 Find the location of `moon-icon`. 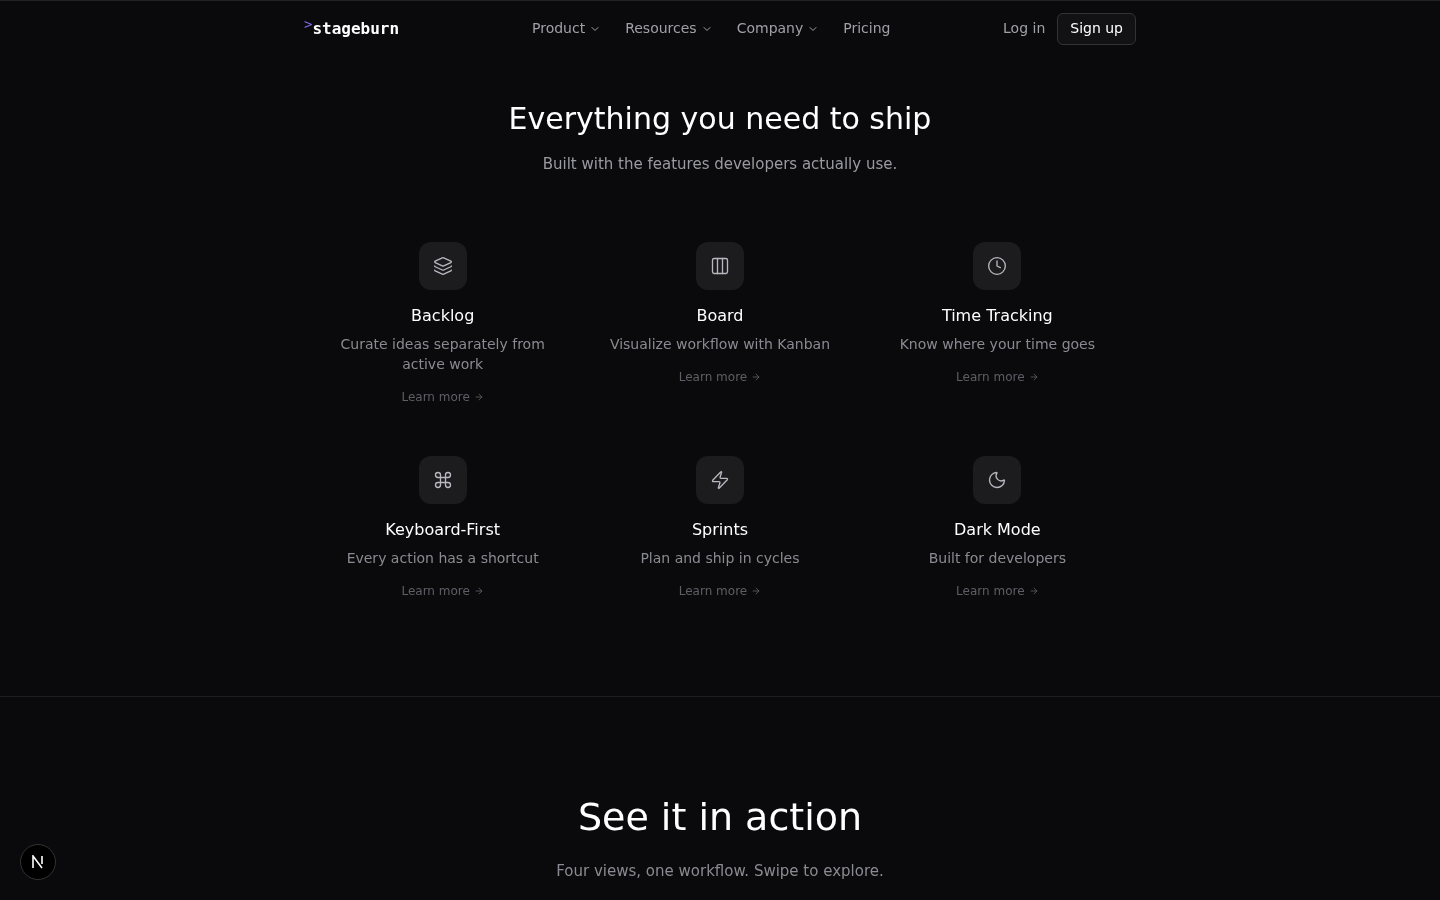

moon-icon is located at coordinates (997, 479).